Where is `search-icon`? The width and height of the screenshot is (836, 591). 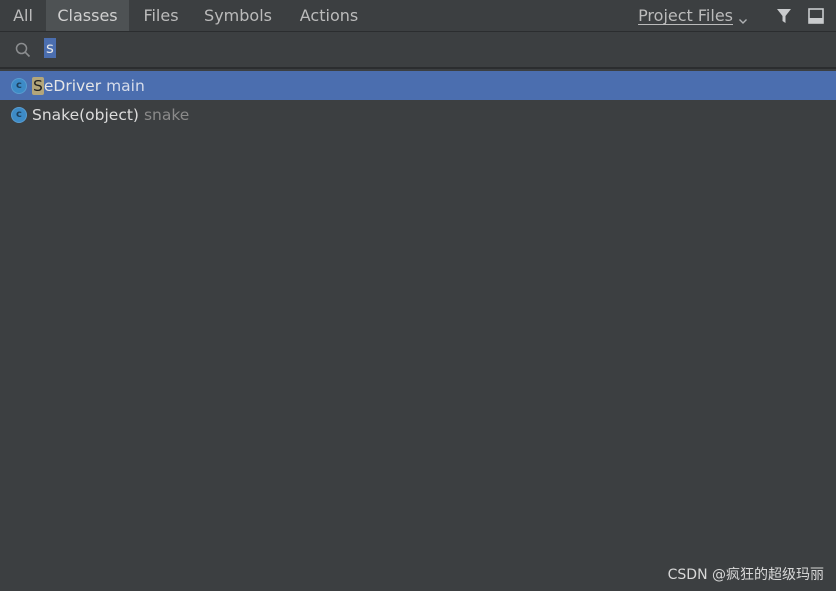 search-icon is located at coordinates (23, 50).